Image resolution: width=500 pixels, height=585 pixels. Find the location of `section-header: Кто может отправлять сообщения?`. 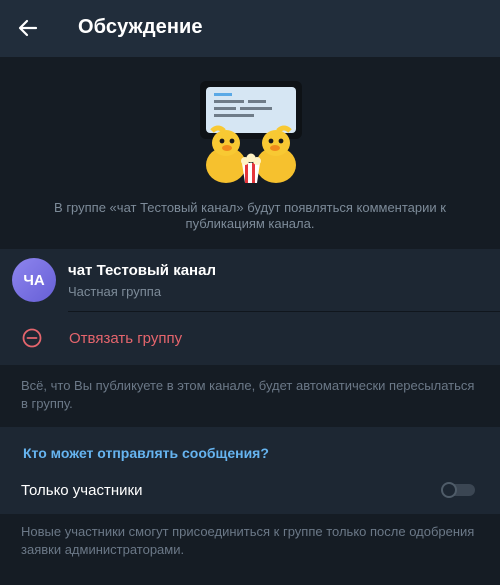

section-header: Кто может отправлять сообщения? is located at coordinates (146, 453).